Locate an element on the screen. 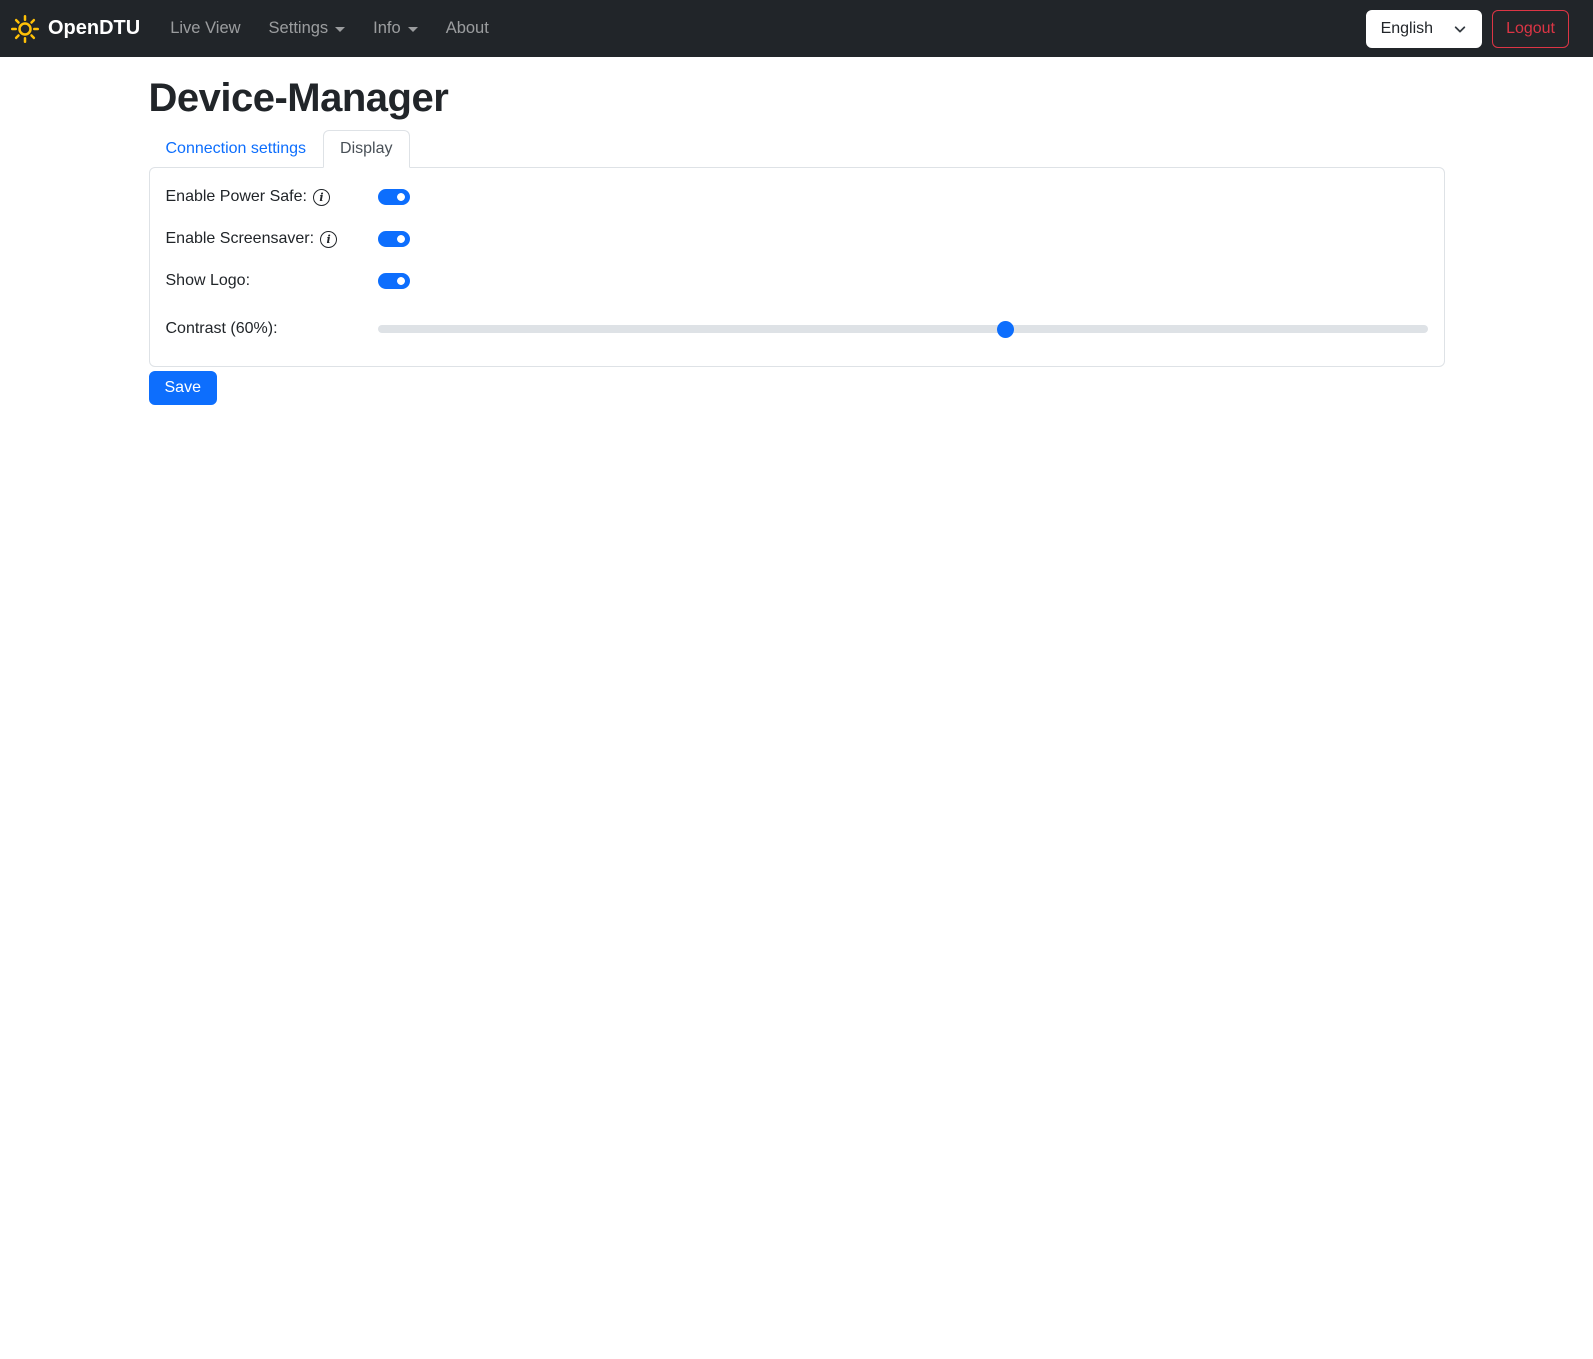 The image size is (1593, 1359). nav-item-live-view: Live View is located at coordinates (205, 28).